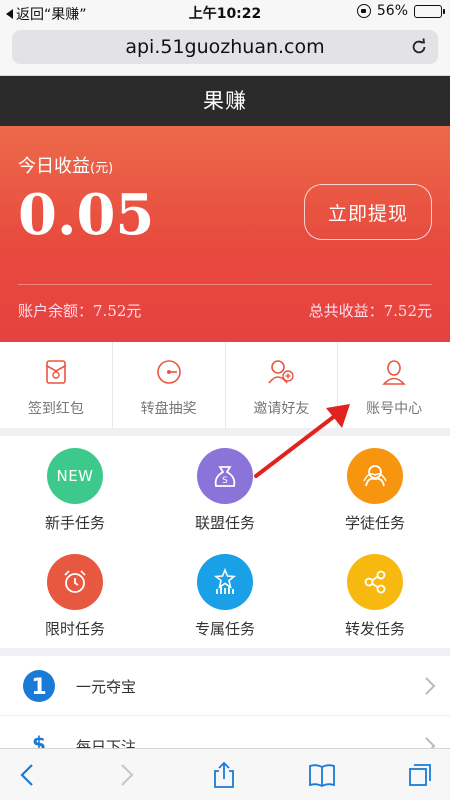 This screenshot has width=450, height=800. Describe the element at coordinates (392, 11) in the screenshot. I see `battery-percent: 56%` at that location.